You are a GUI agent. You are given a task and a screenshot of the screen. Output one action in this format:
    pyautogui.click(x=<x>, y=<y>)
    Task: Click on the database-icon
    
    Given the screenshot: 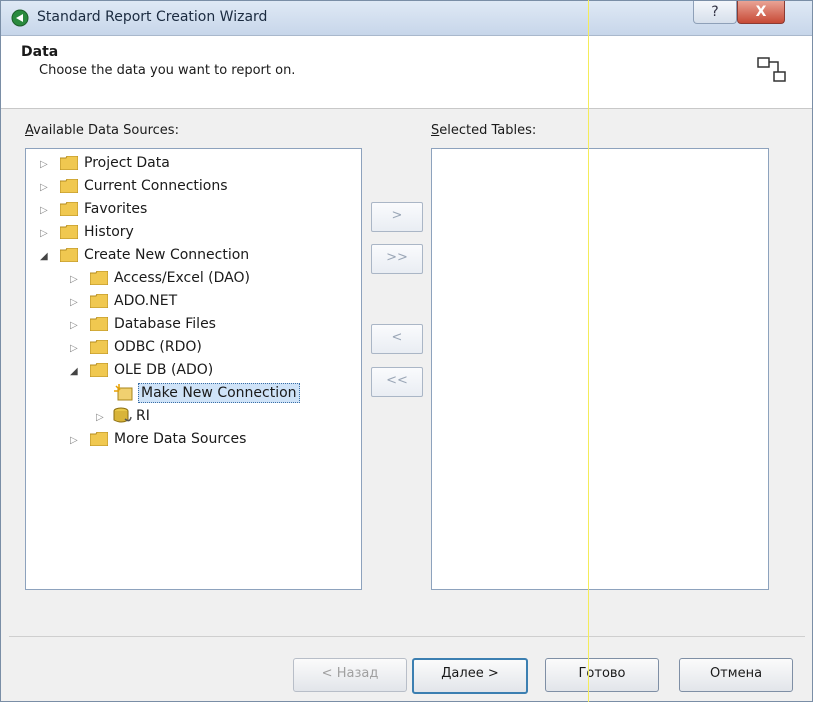 What is the action you would take?
    pyautogui.click(x=122, y=415)
    